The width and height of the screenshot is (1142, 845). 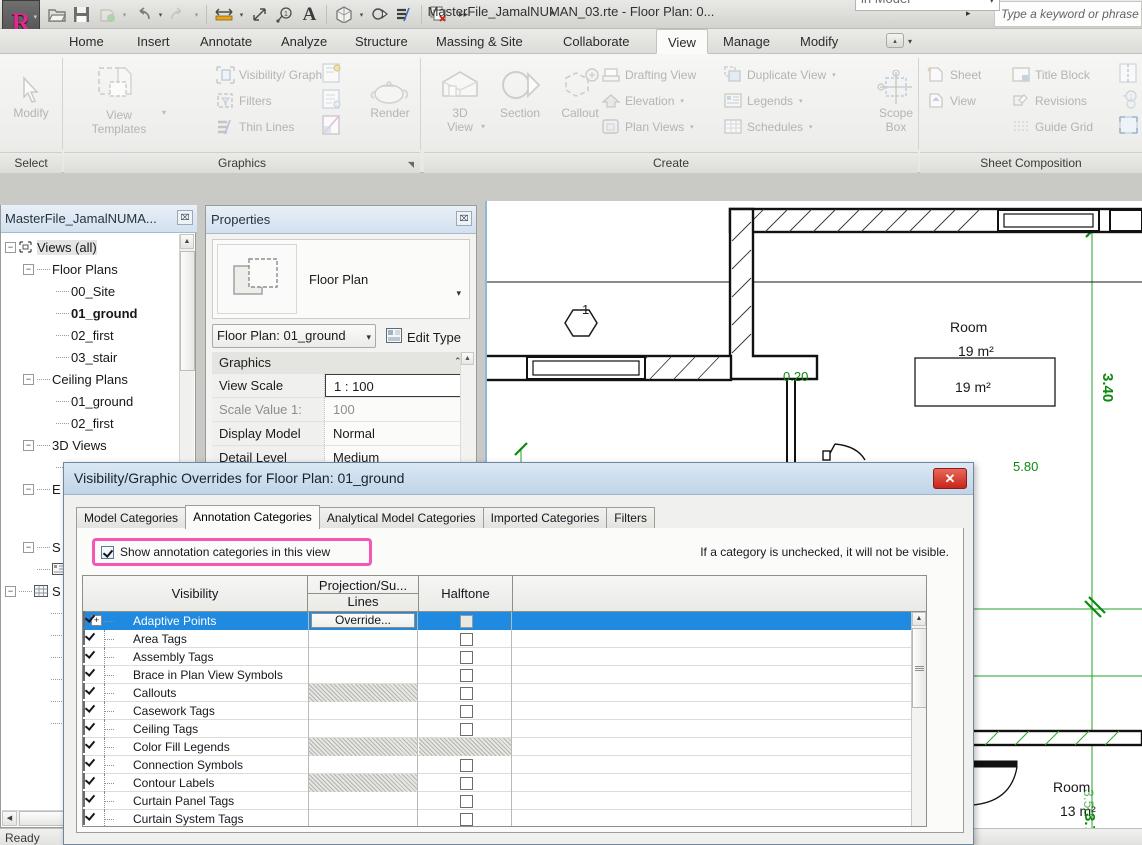 I want to click on property-row-display-model: Display Model Normal, so click(x=341, y=434).